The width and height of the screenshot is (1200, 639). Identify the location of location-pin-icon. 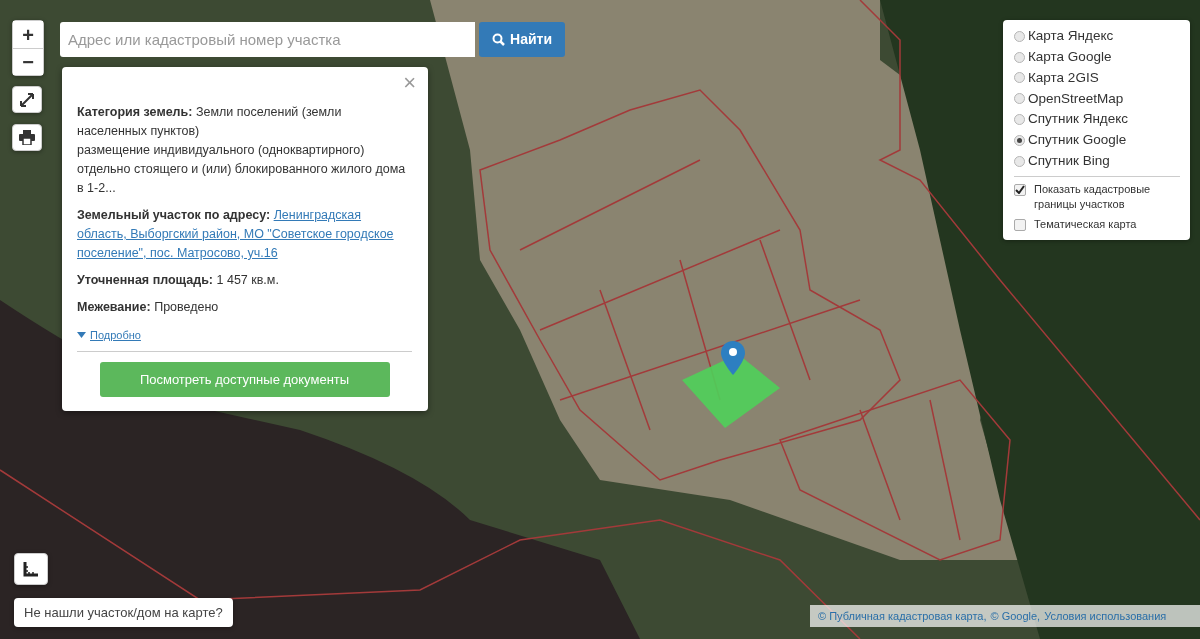
(733, 358).